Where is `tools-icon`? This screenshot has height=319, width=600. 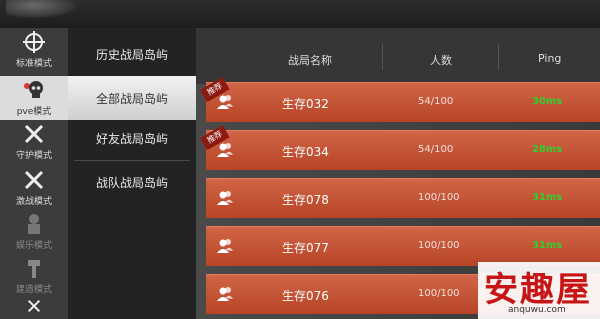
tools-icon is located at coordinates (34, 269).